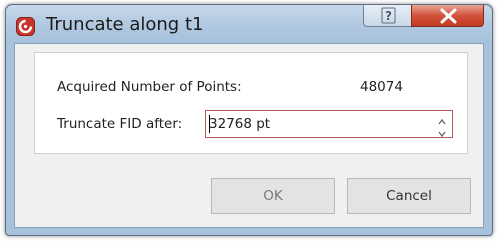 Image resolution: width=500 pixels, height=242 pixels. Describe the element at coordinates (381, 87) in the screenshot. I see `acquired-points-value: 48074` at that location.